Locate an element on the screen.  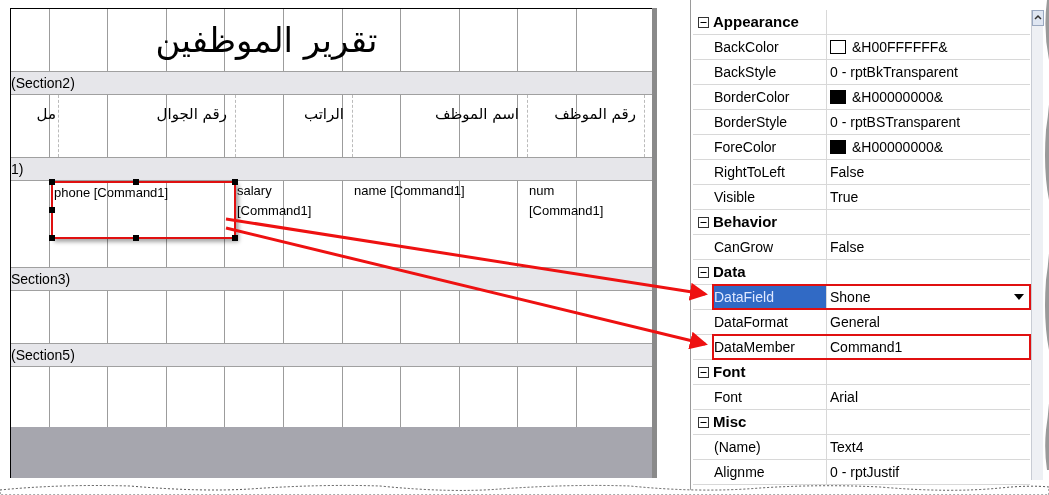
property-name: (Name) is located at coordinates (770, 447).